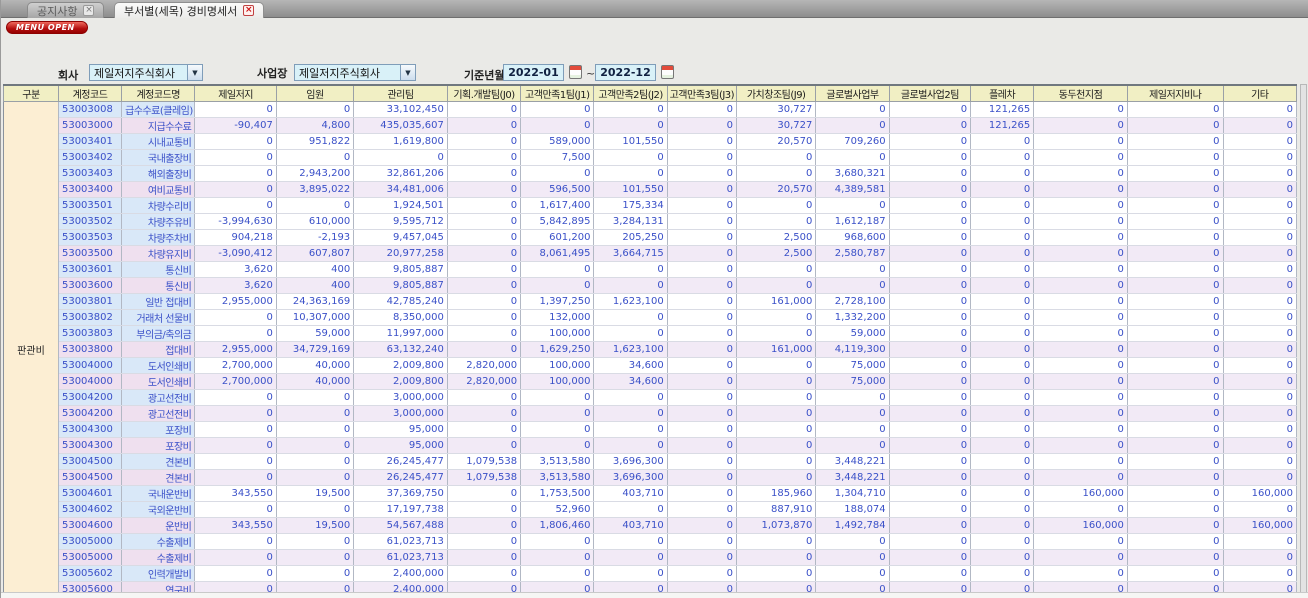 This screenshot has width=1308, height=598. Describe the element at coordinates (557, 493) in the screenshot. I see `value-cell-4: 1,753,500` at that location.